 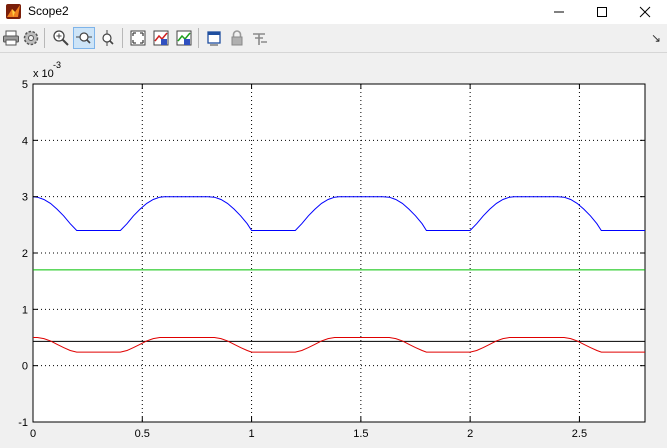 I want to click on y-exponent-power: -3, so click(x=57, y=65).